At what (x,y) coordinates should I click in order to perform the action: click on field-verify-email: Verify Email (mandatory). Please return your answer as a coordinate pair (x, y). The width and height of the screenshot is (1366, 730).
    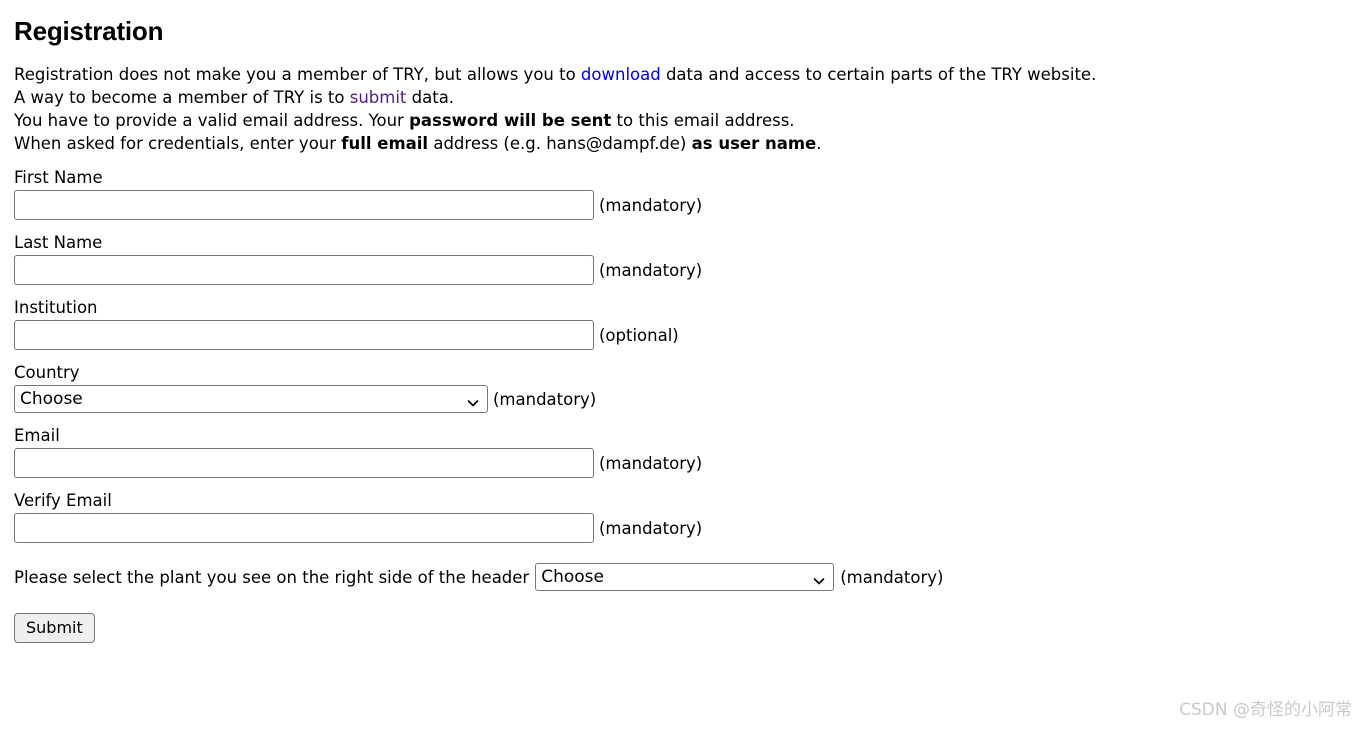
    Looking at the image, I should click on (683, 517).